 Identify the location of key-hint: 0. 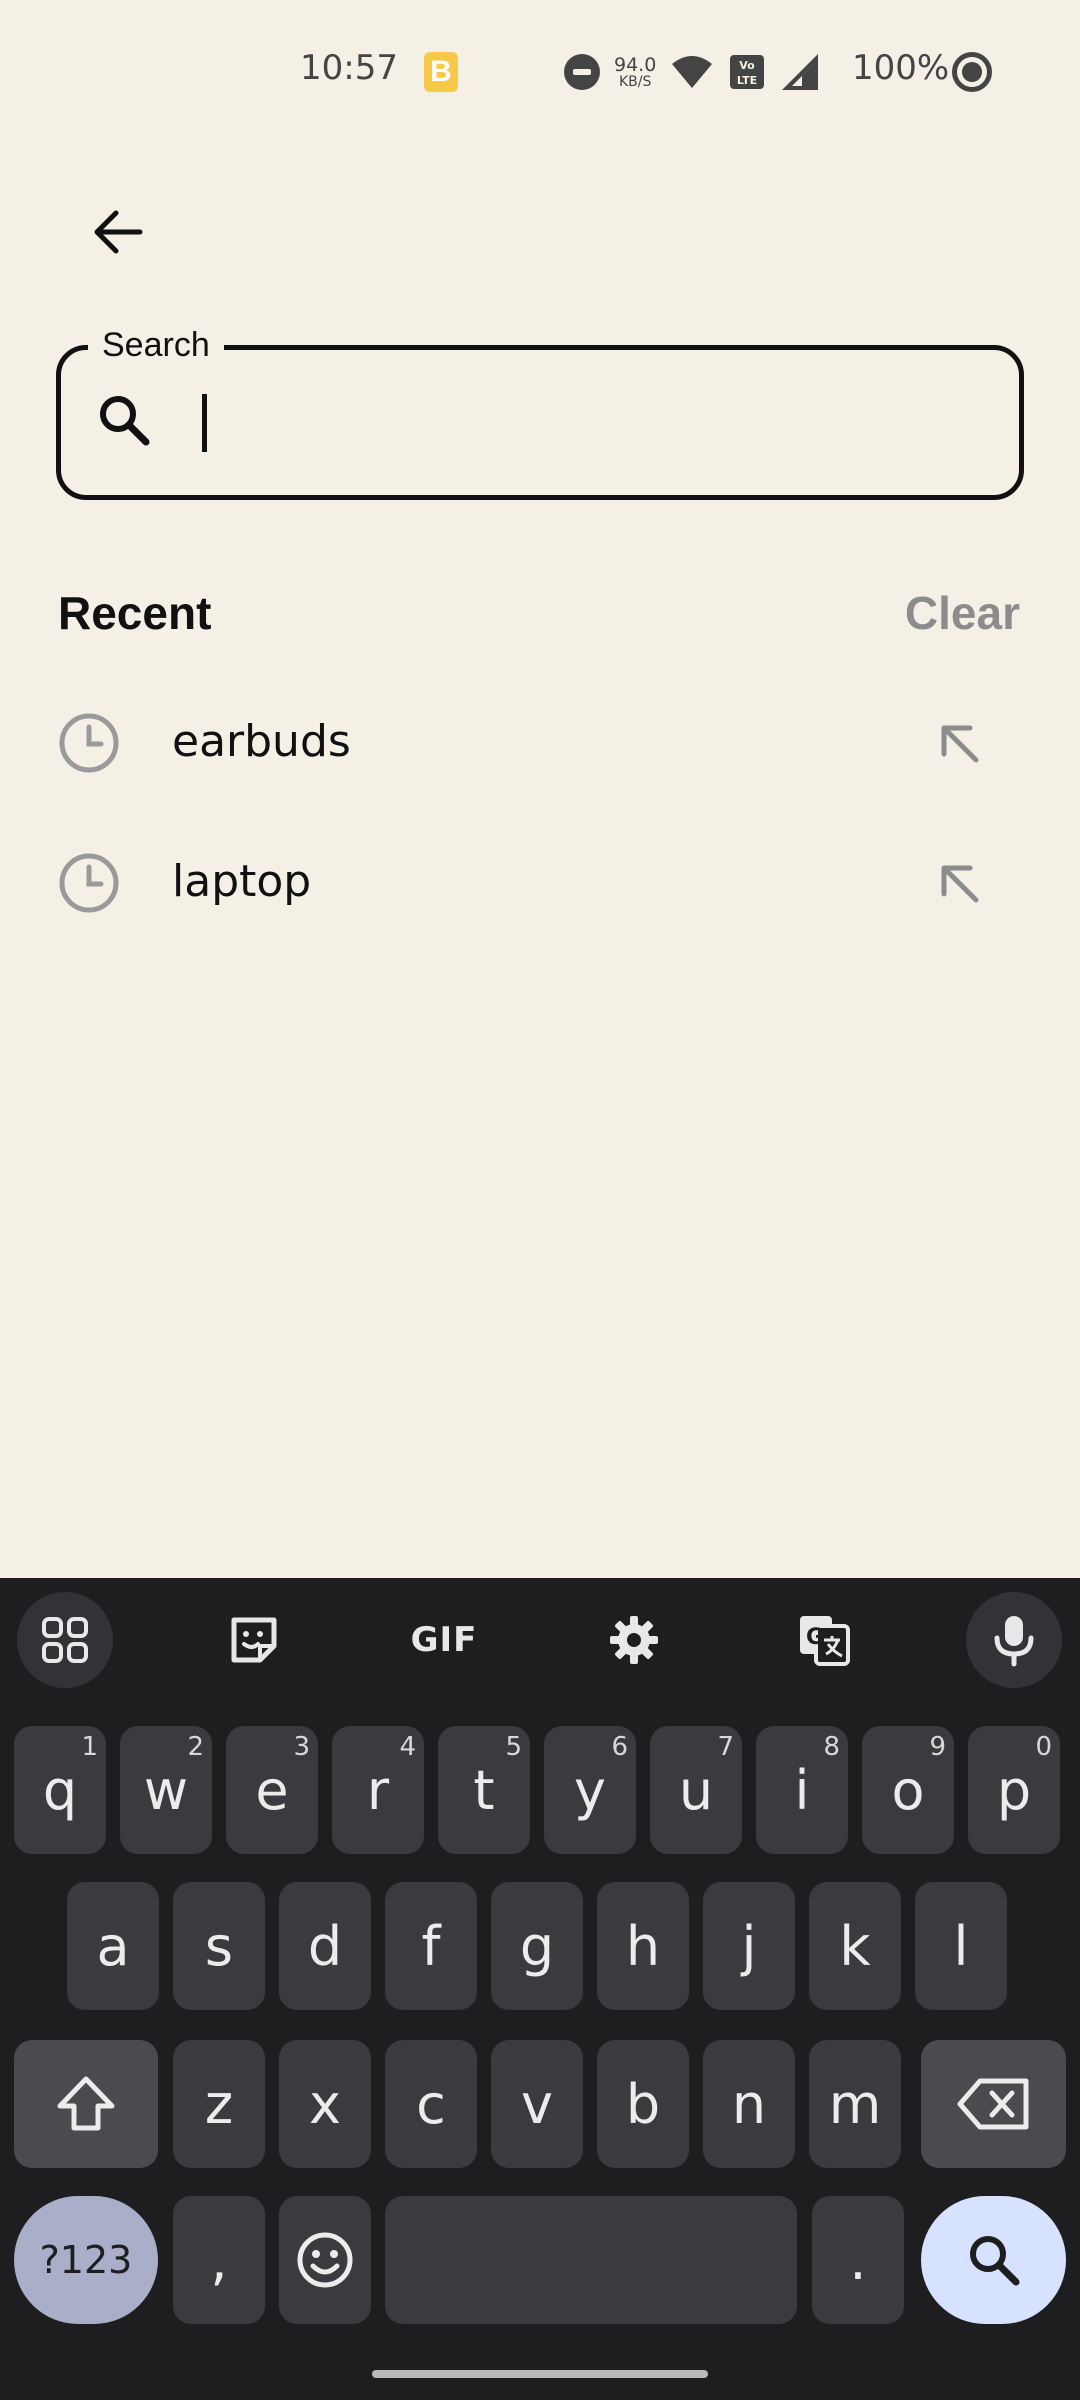
(1043, 1747).